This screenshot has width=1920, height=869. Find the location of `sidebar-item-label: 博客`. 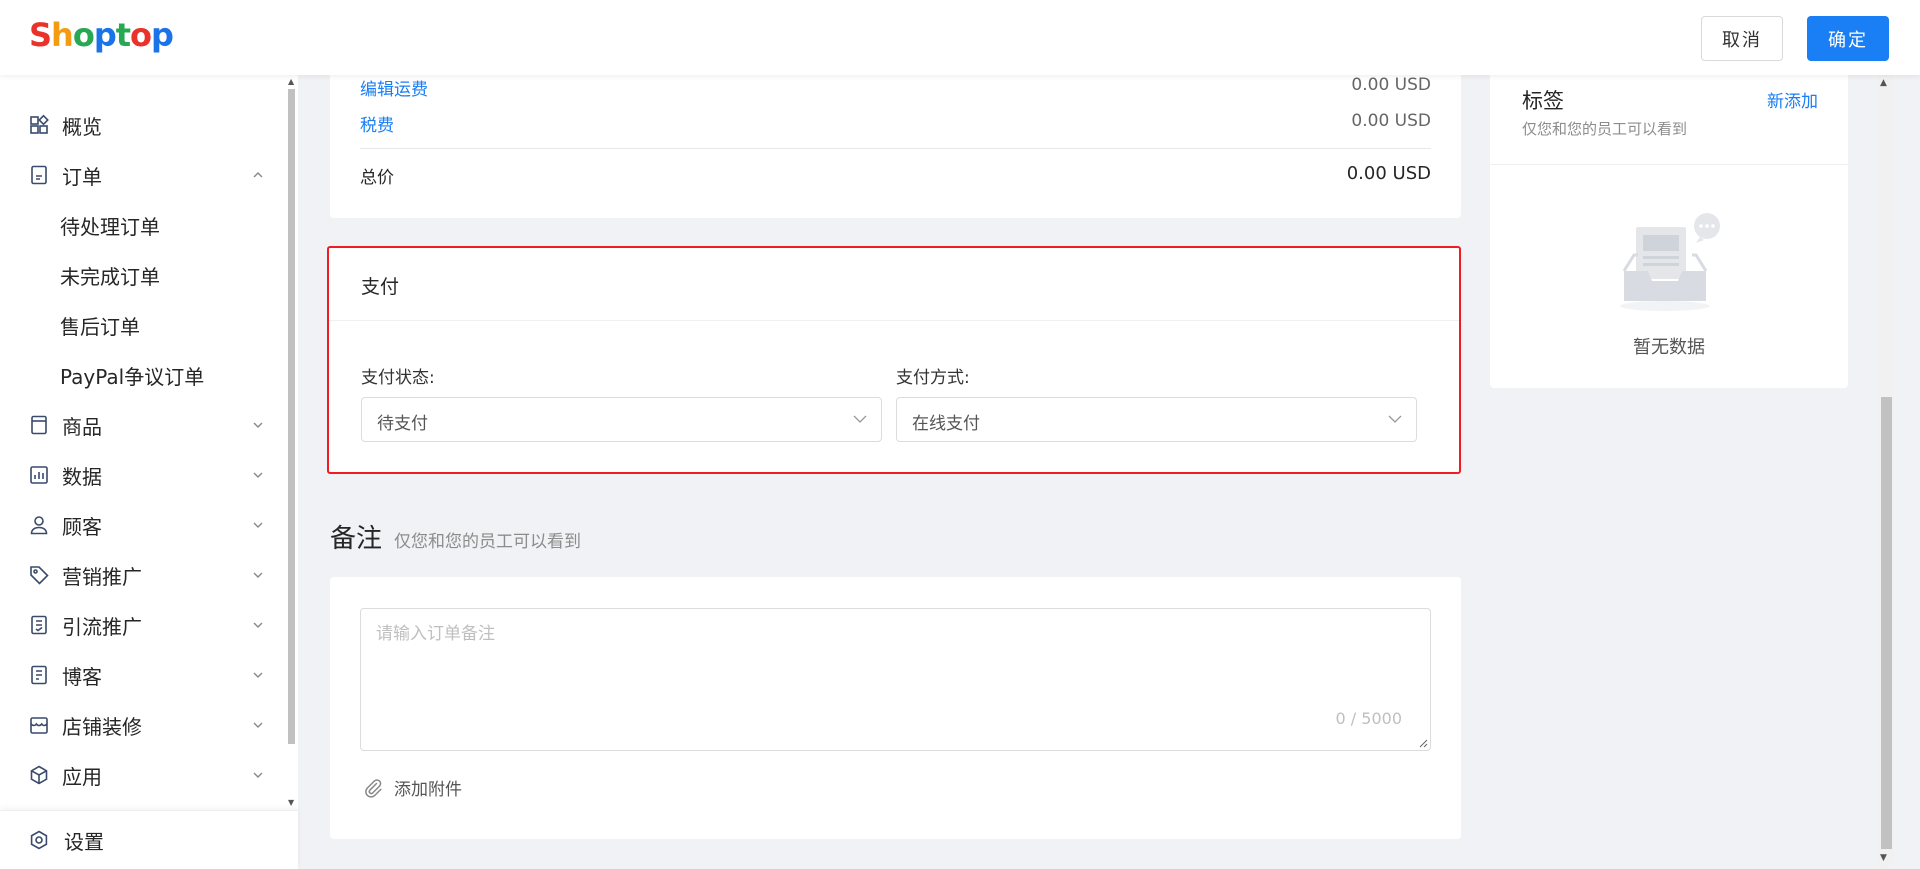

sidebar-item-label: 博客 is located at coordinates (82, 676).